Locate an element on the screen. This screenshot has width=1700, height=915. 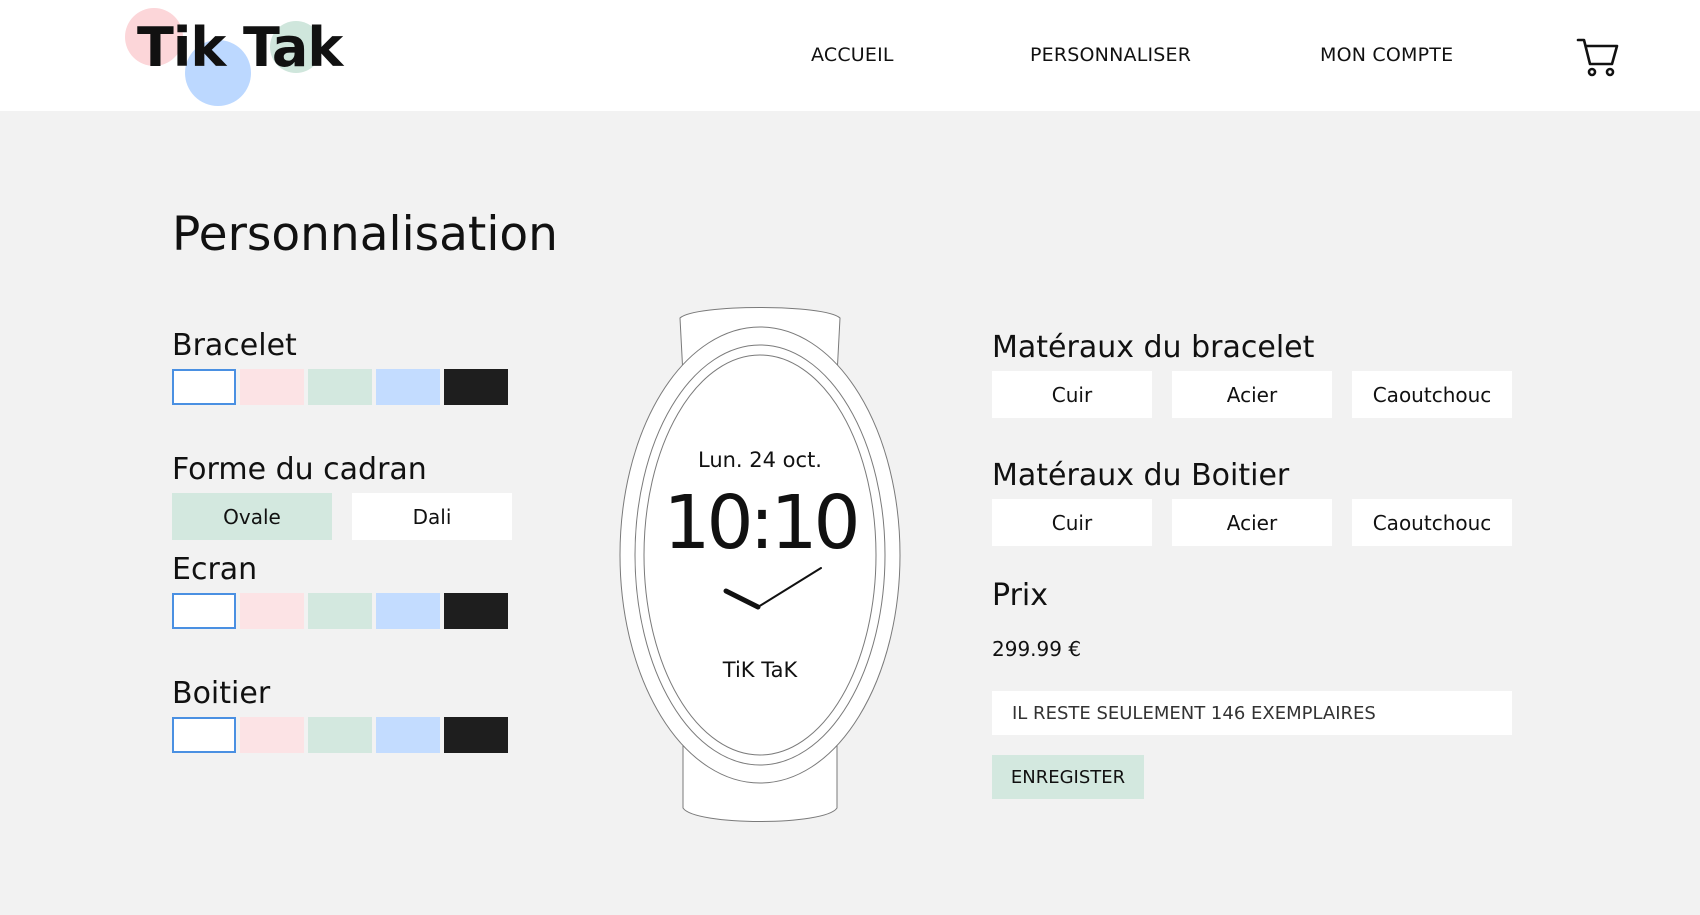
case-color-swatches is located at coordinates (342, 735).